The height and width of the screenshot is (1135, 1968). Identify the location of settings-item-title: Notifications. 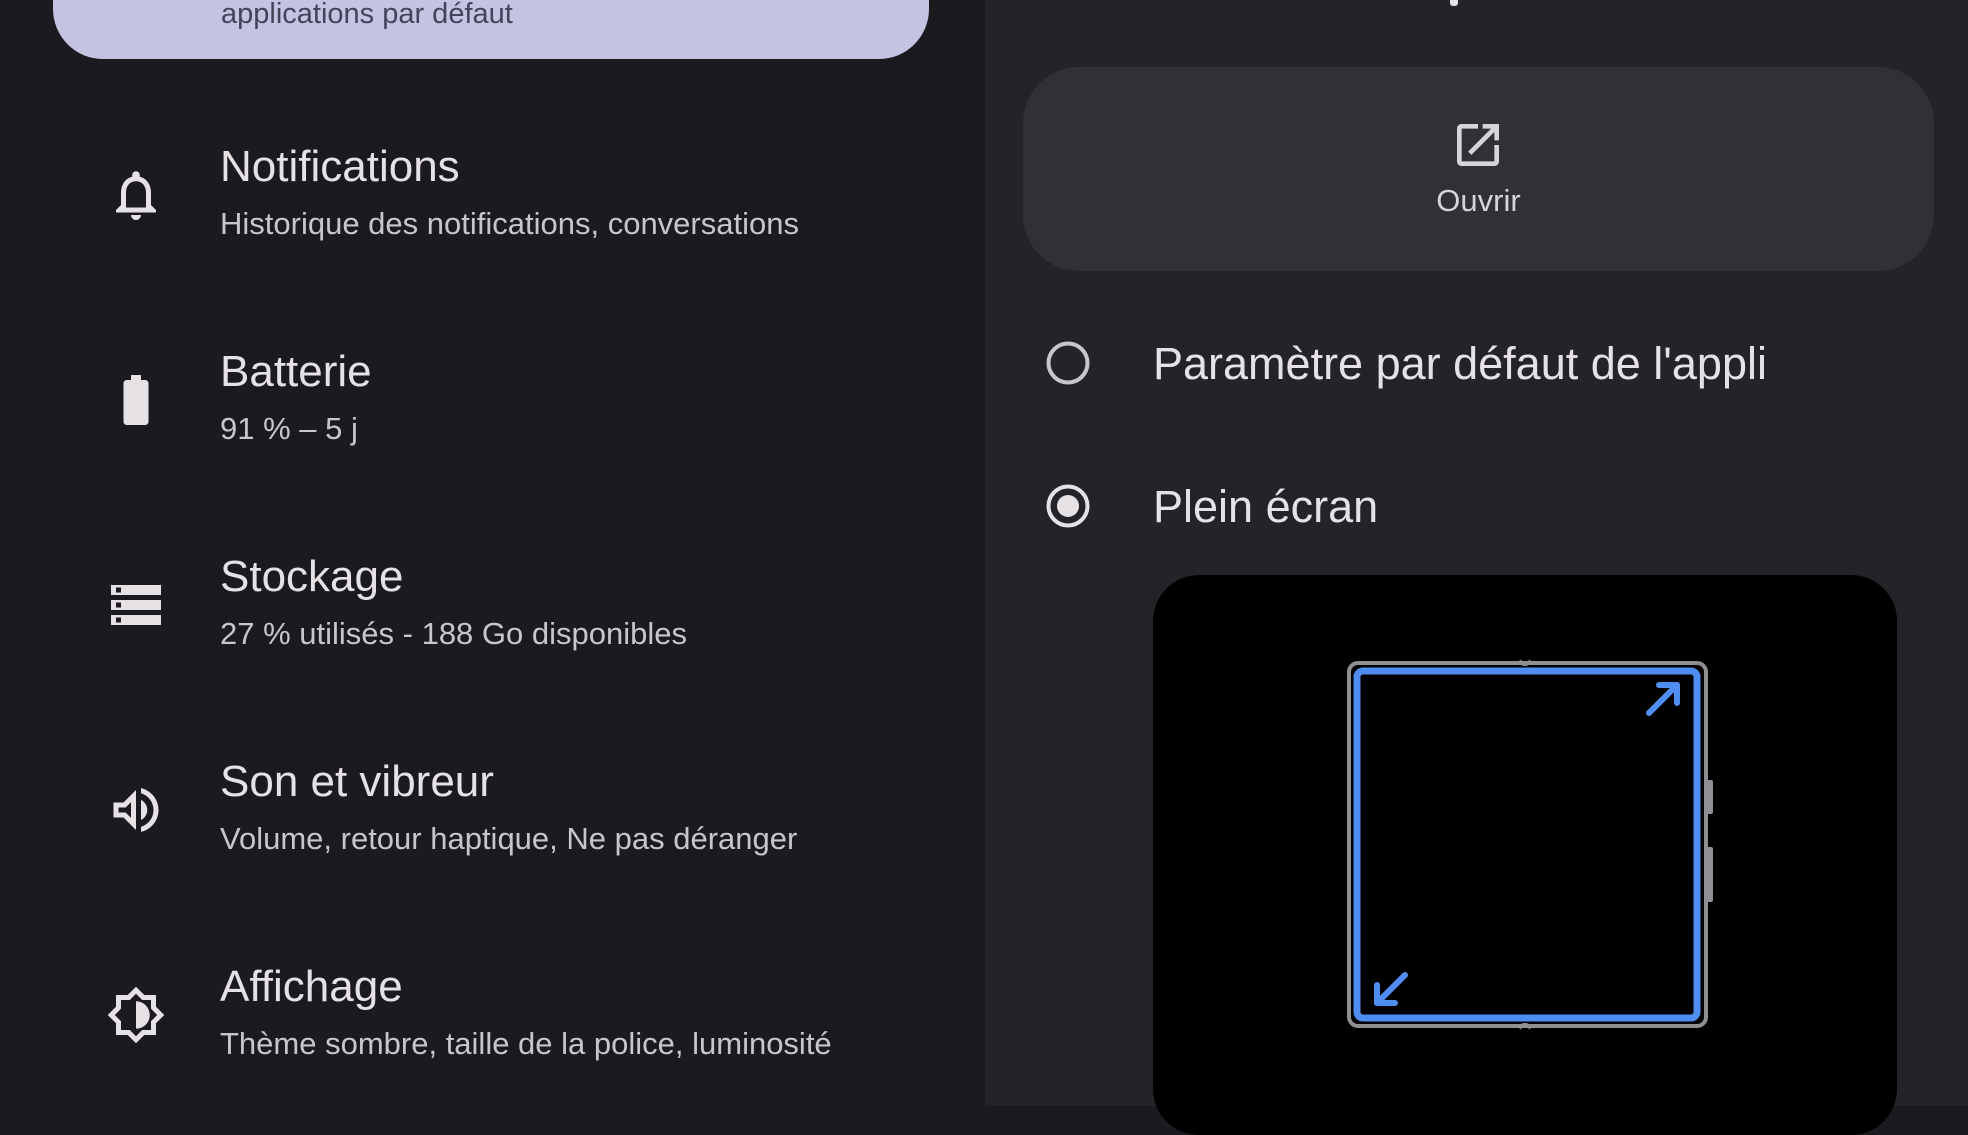
(340, 166).